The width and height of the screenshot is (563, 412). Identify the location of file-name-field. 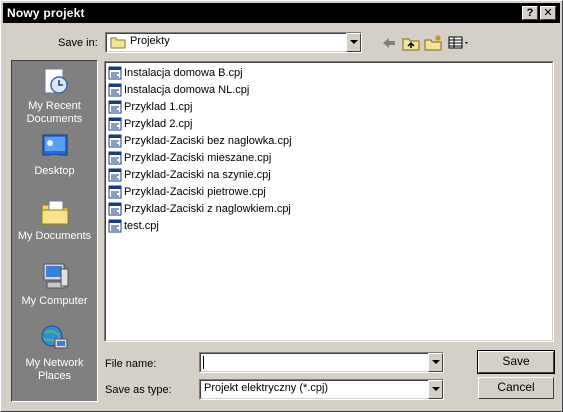
(321, 362).